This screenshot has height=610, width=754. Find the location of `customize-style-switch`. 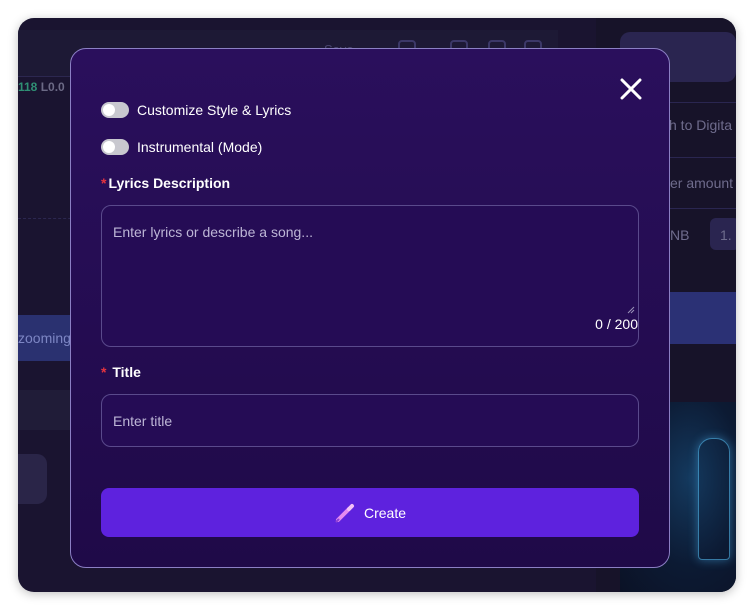

customize-style-switch is located at coordinates (115, 110).